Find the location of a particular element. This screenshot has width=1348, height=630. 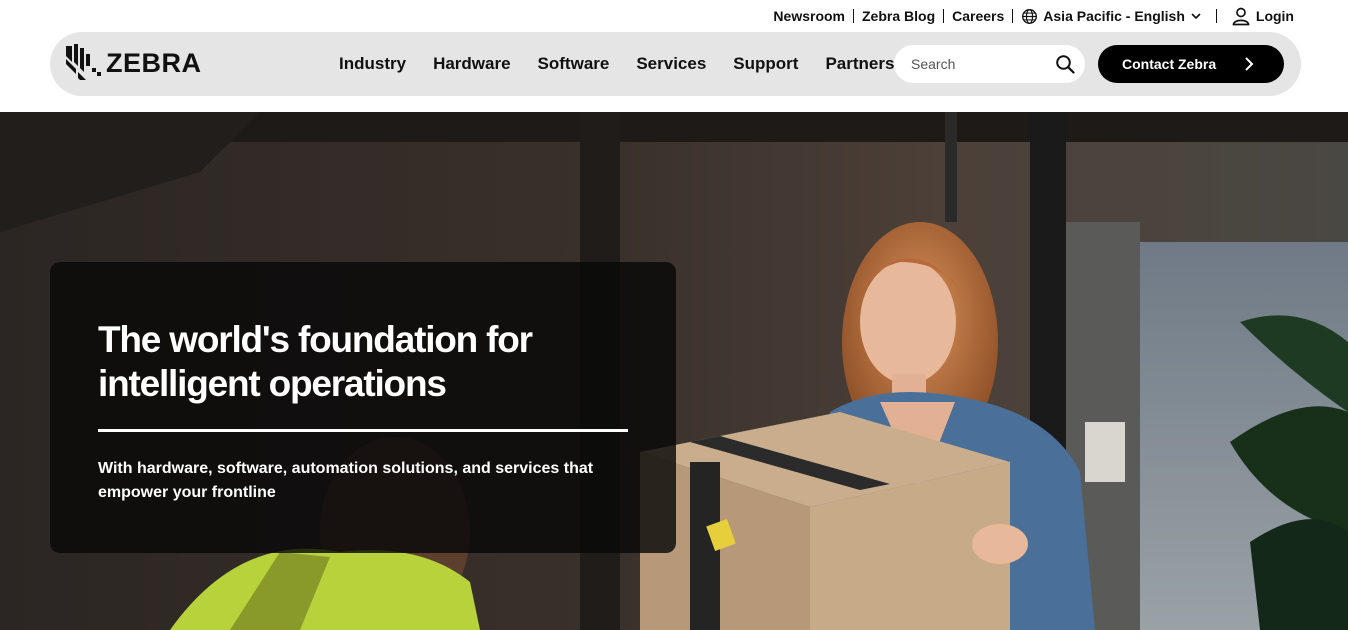

login-label: Login is located at coordinates (1274, 16).